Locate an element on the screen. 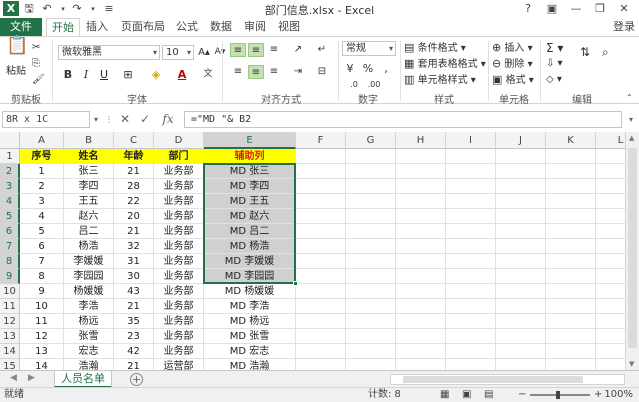  font-name-select: 微软雅黑 ▾ is located at coordinates (109, 52).